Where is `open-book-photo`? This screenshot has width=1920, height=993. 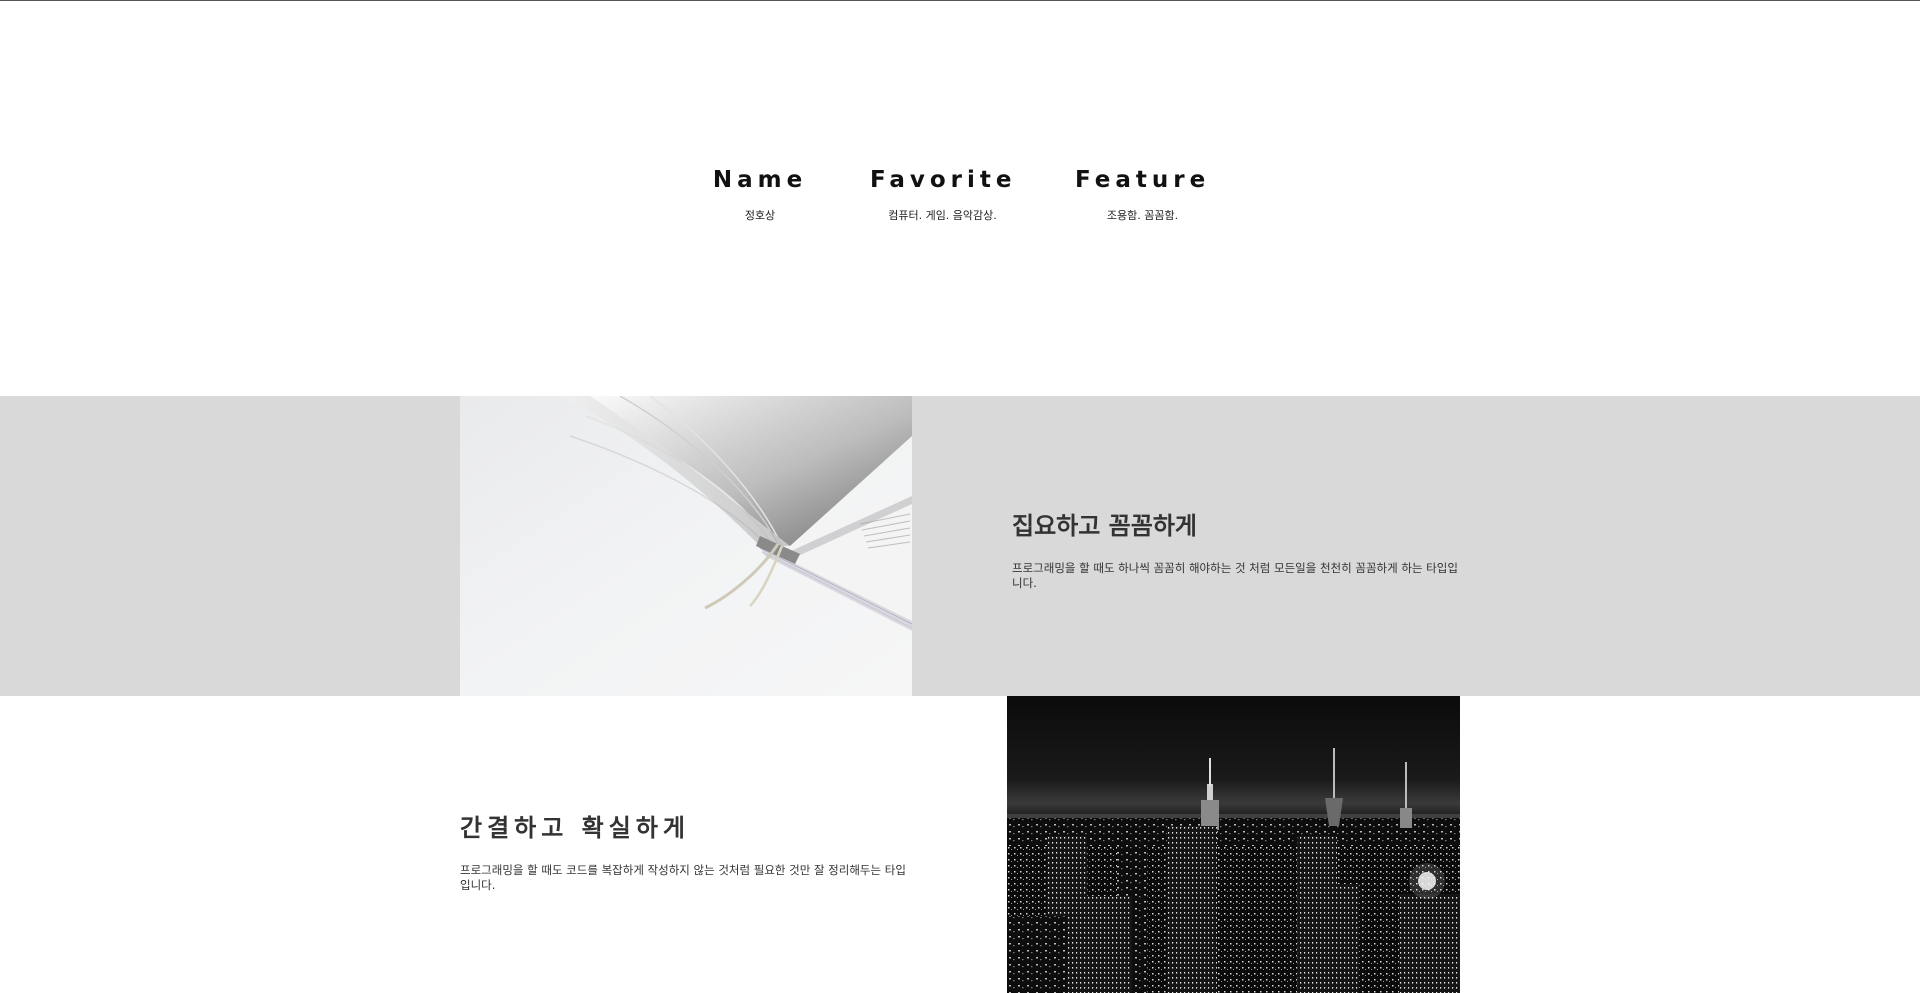
open-book-photo is located at coordinates (686, 546).